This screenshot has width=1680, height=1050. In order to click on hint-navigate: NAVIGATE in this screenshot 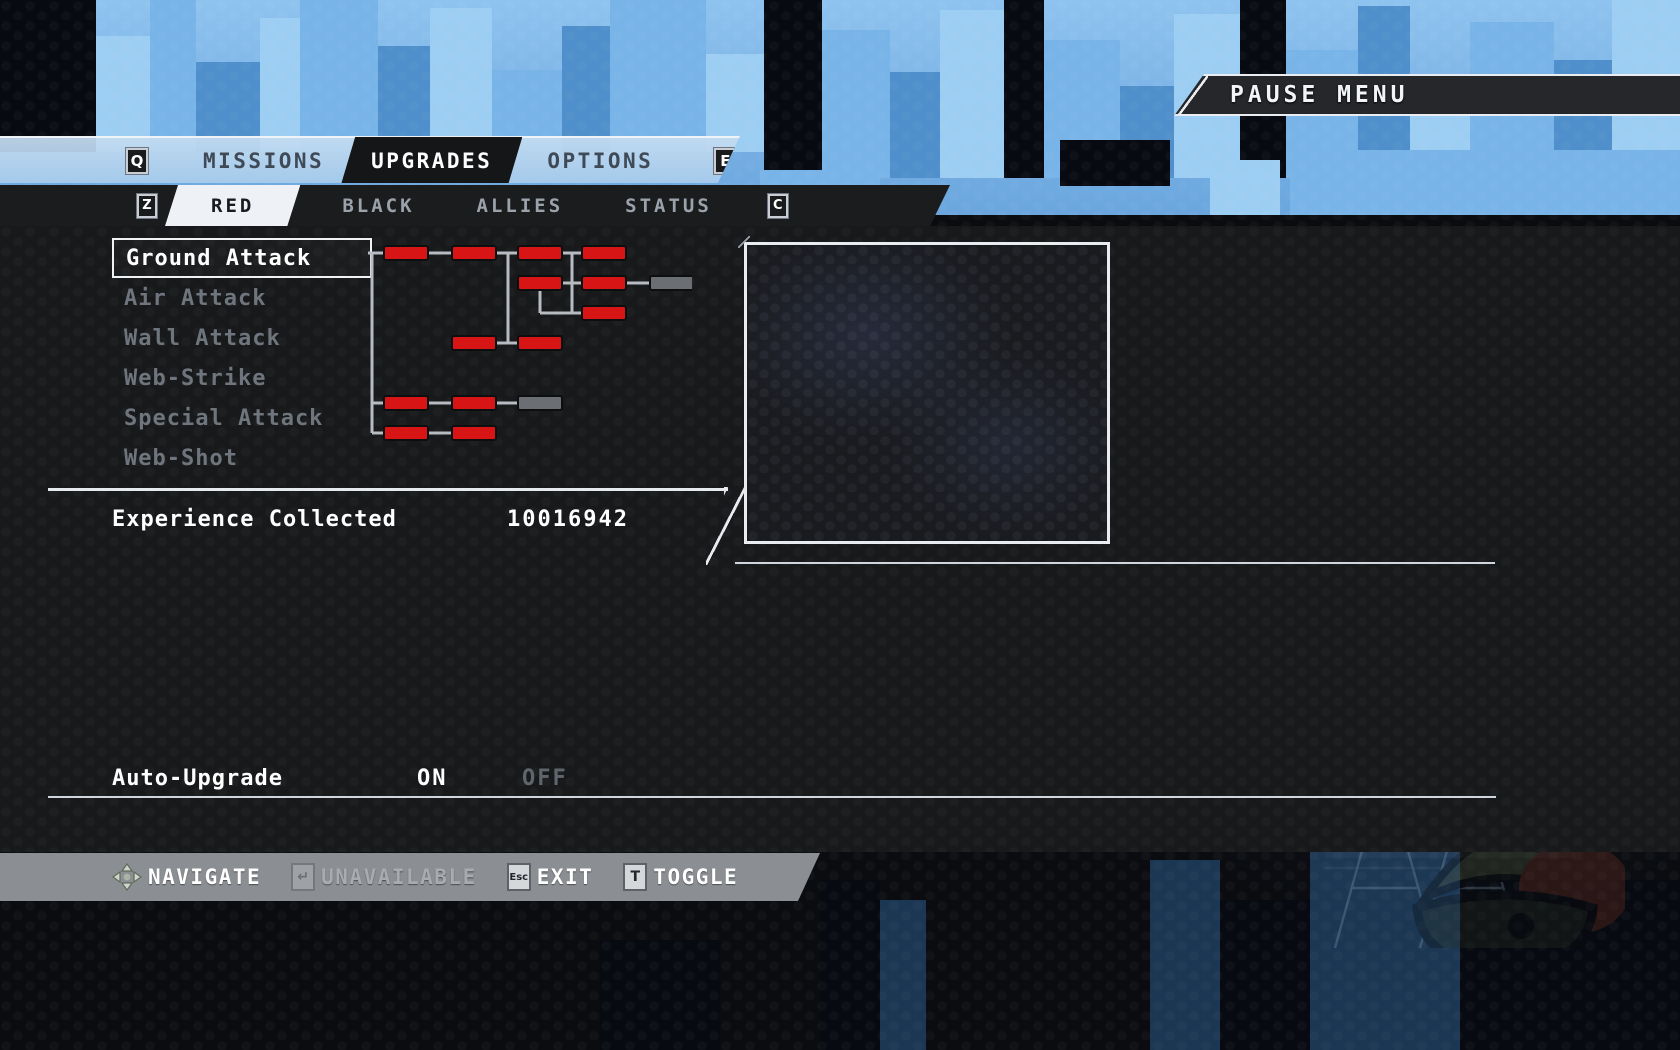, I will do `click(186, 877)`.